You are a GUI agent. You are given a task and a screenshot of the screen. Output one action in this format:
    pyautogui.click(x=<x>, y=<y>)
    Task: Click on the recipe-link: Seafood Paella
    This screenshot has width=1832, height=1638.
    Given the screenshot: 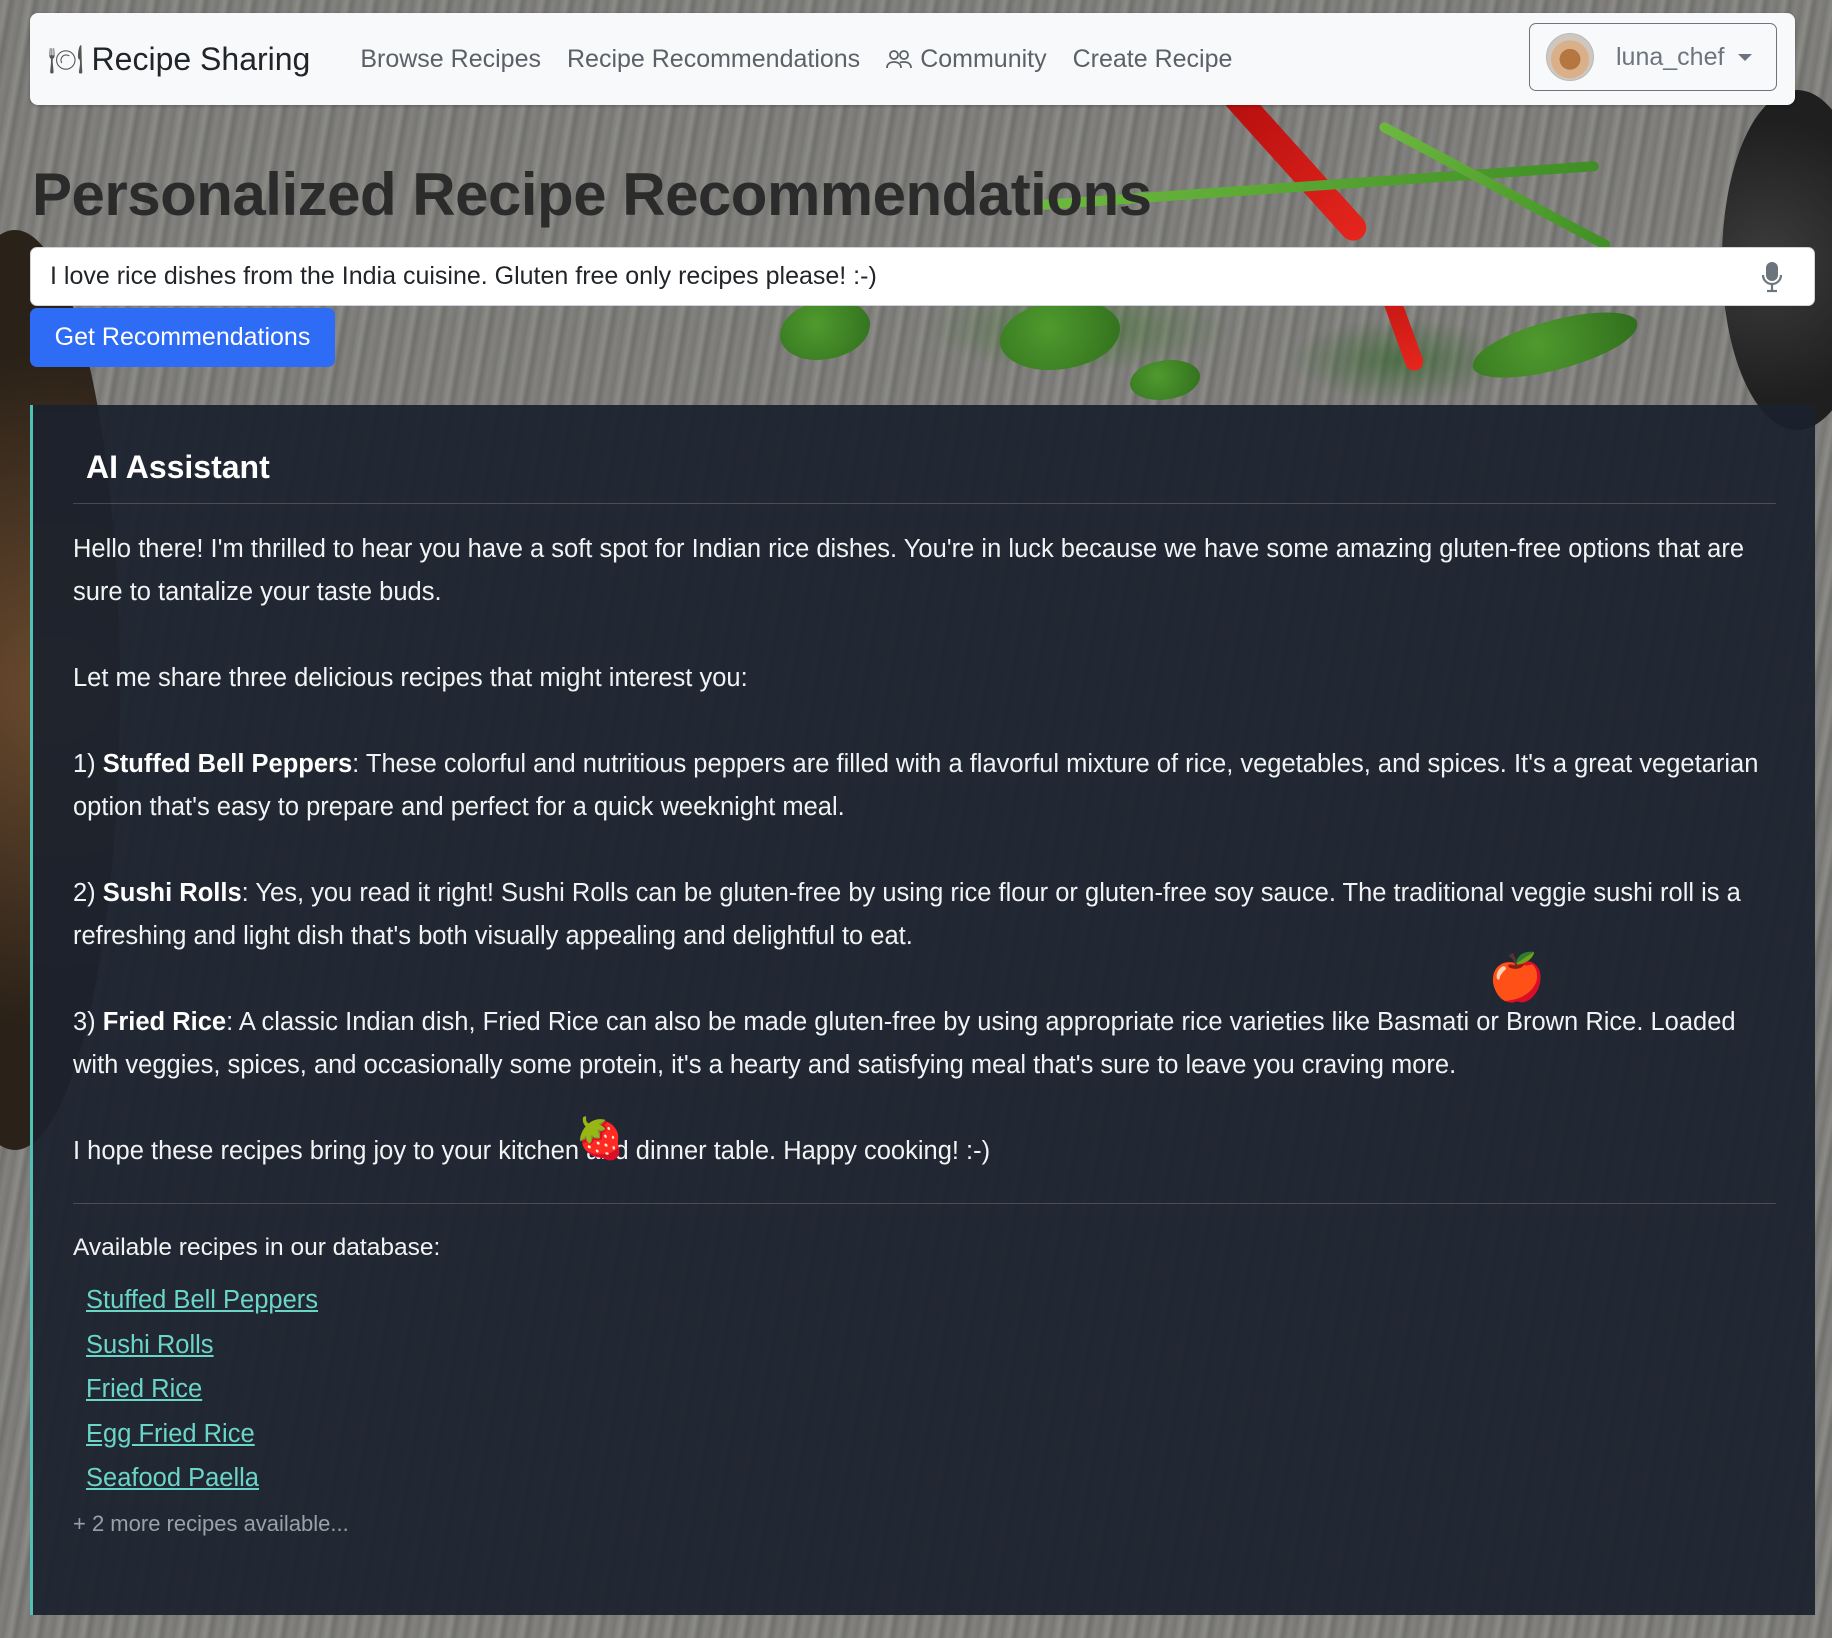 What is the action you would take?
    pyautogui.click(x=172, y=1478)
    